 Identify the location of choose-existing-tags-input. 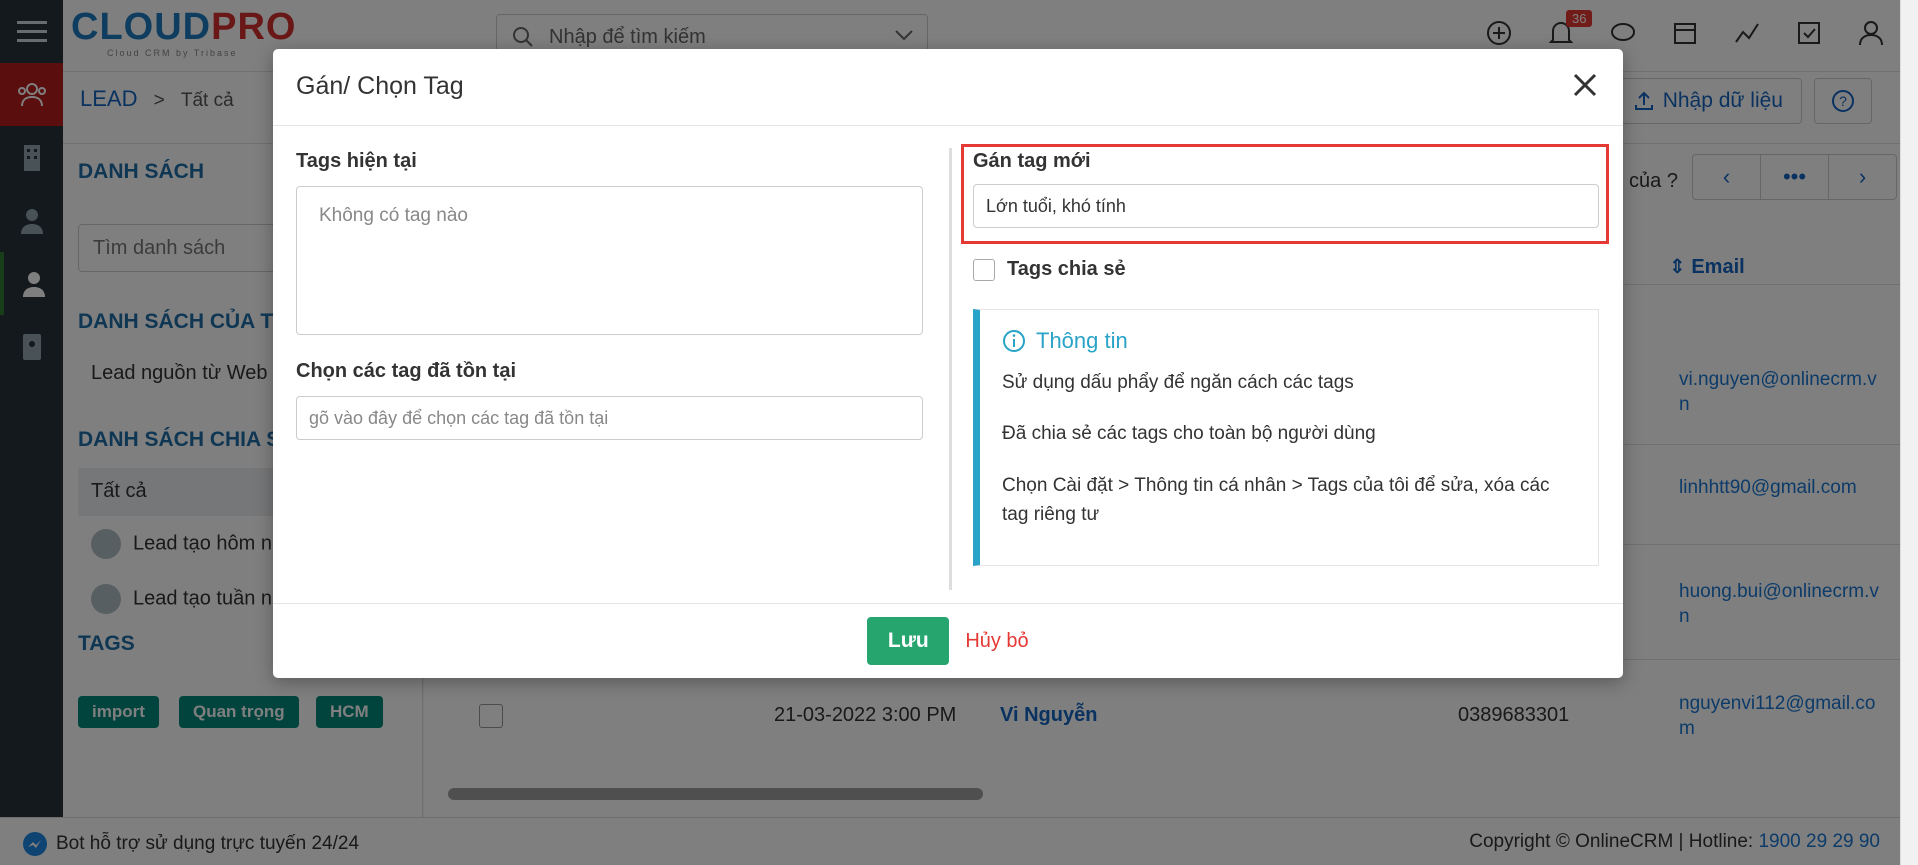
(609, 418).